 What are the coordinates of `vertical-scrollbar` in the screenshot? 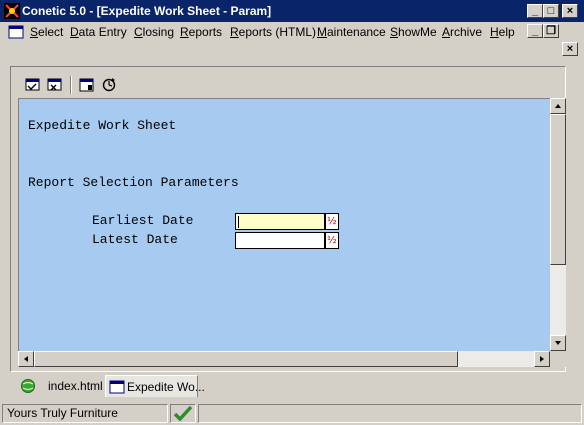 It's located at (558, 224).